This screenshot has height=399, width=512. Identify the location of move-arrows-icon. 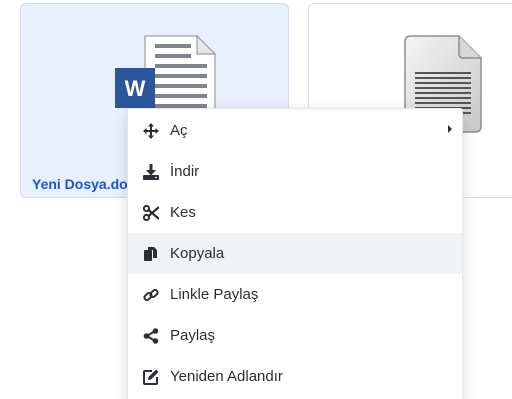
(151, 131).